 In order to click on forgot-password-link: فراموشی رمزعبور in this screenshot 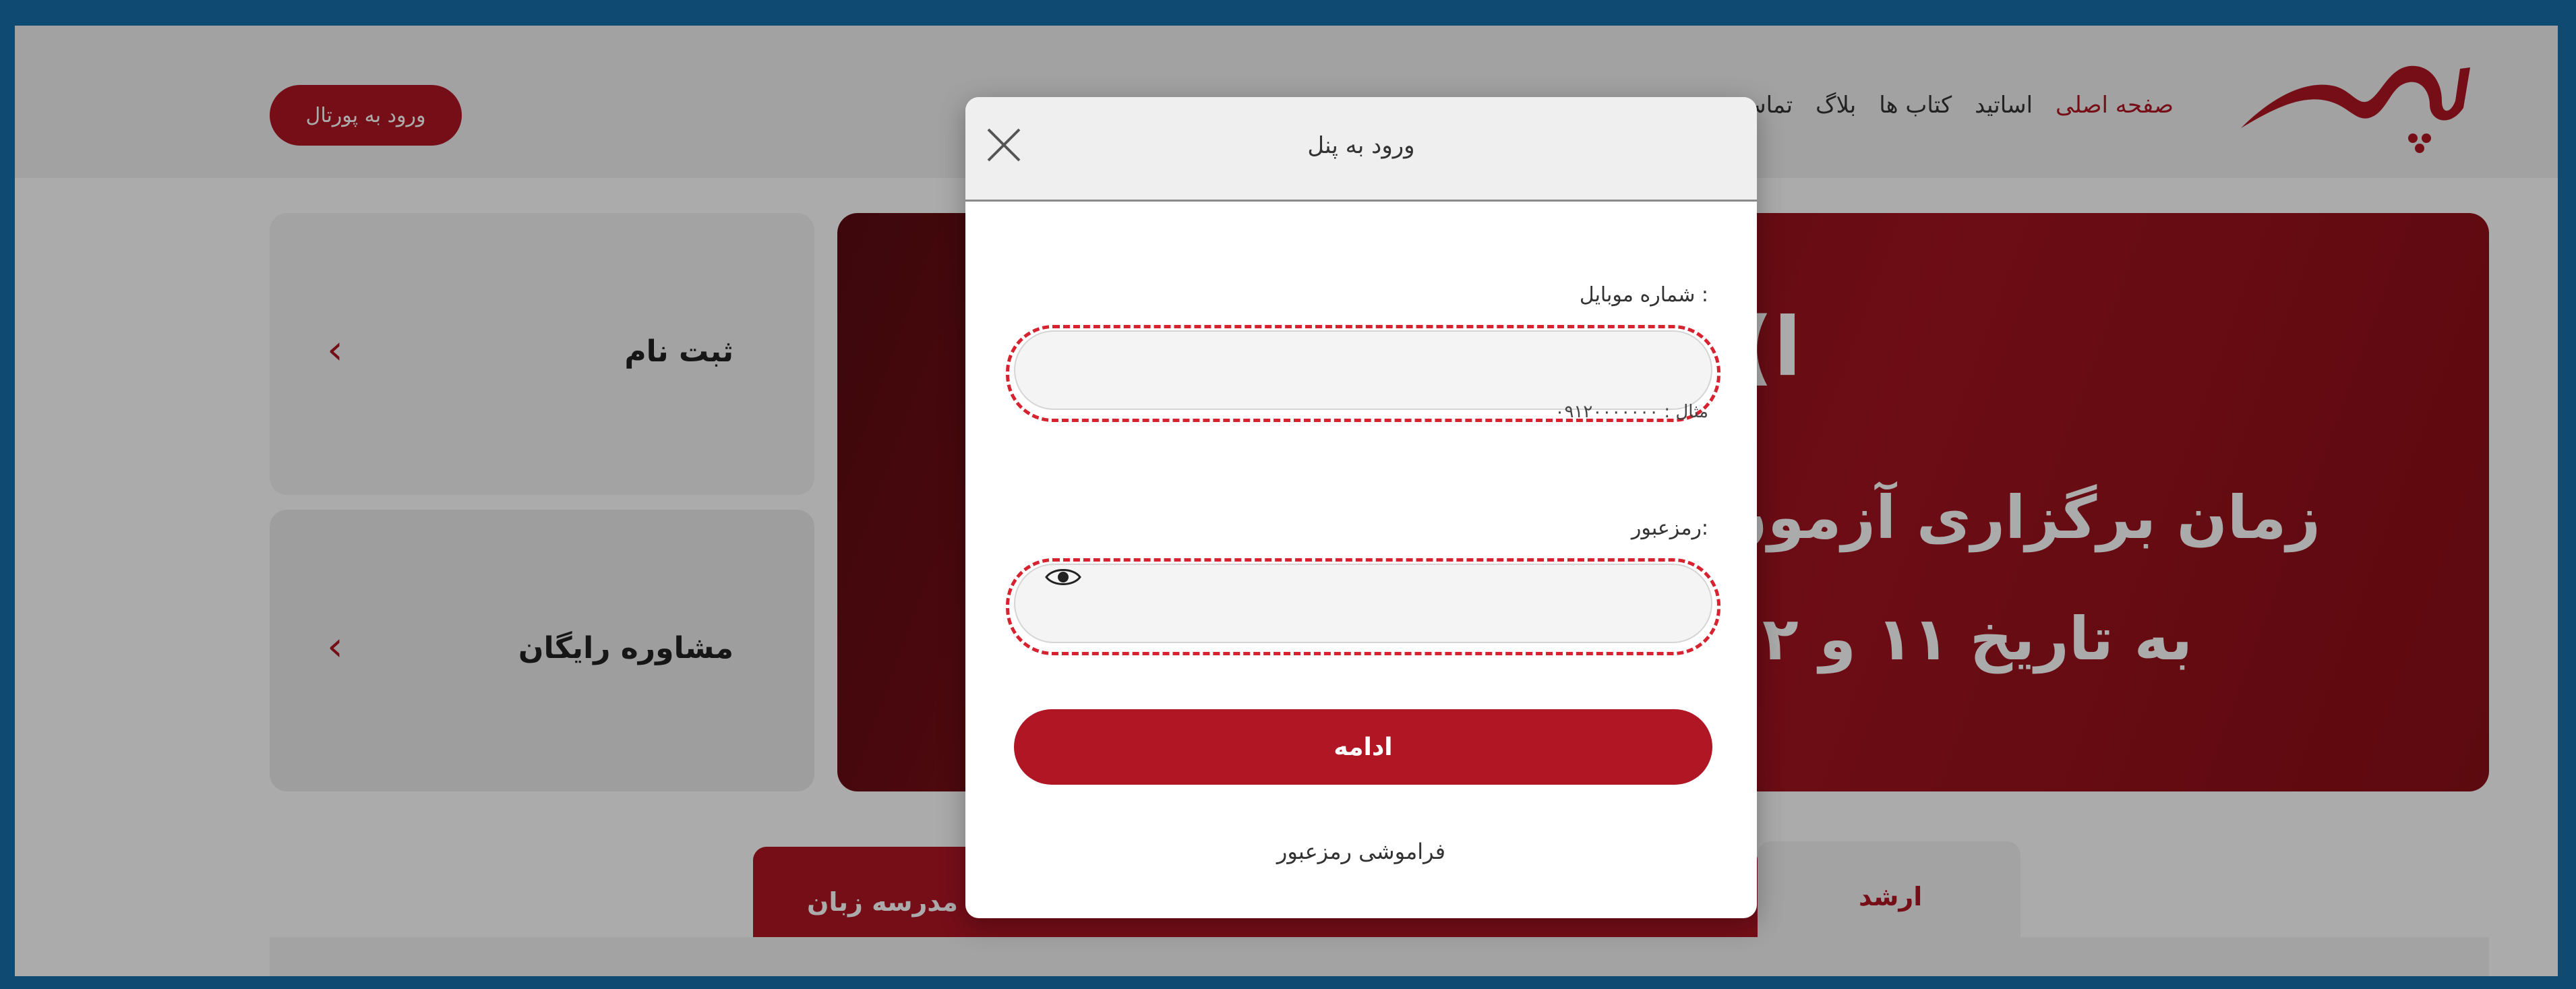, I will do `click(1361, 851)`.